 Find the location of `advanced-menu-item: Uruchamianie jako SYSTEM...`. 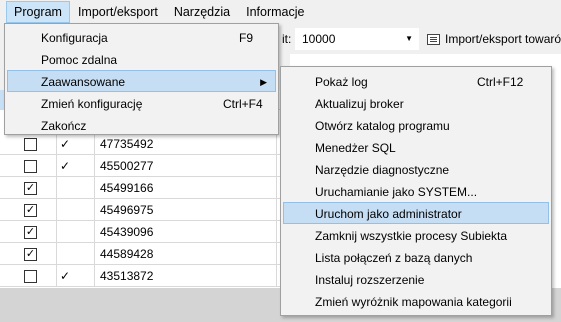

advanced-menu-item: Uruchamianie jako SYSTEM... is located at coordinates (416, 191).